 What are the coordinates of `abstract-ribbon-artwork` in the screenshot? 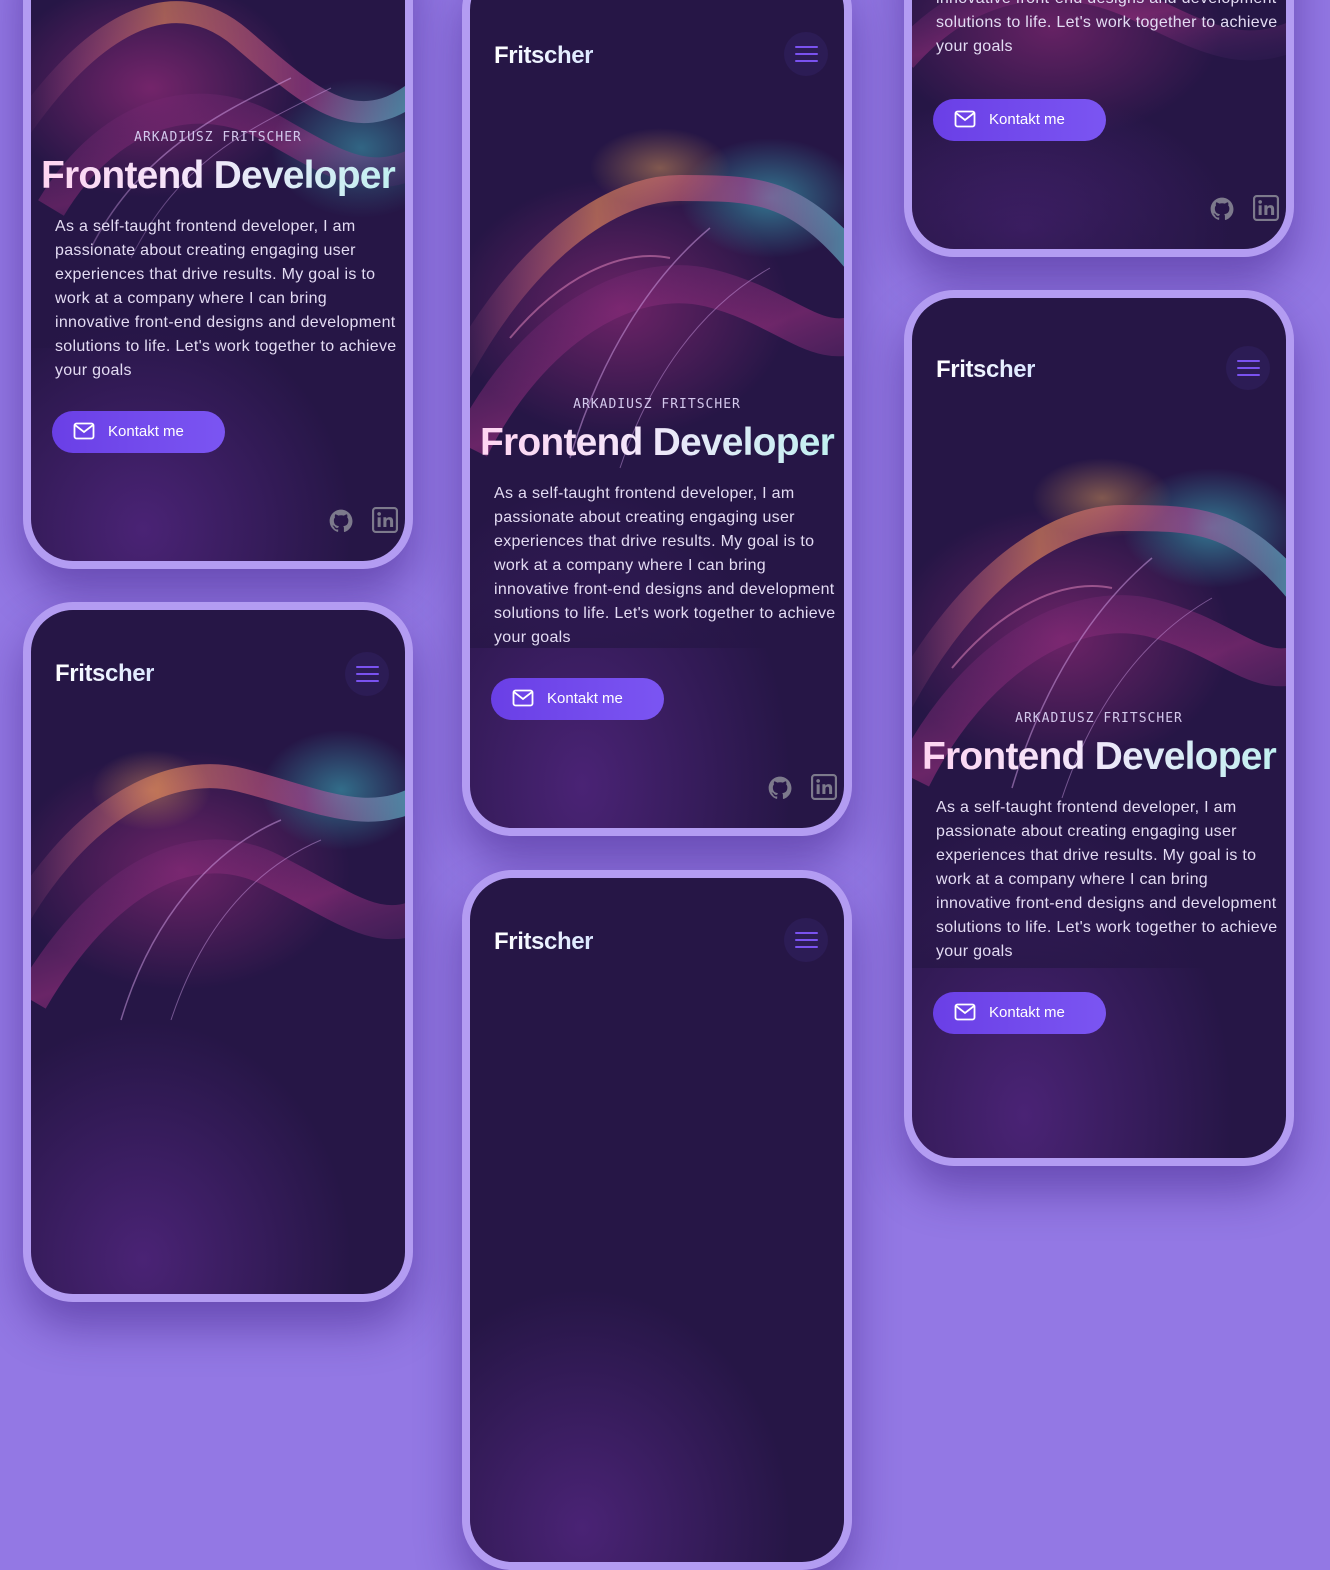 It's located at (218, 875).